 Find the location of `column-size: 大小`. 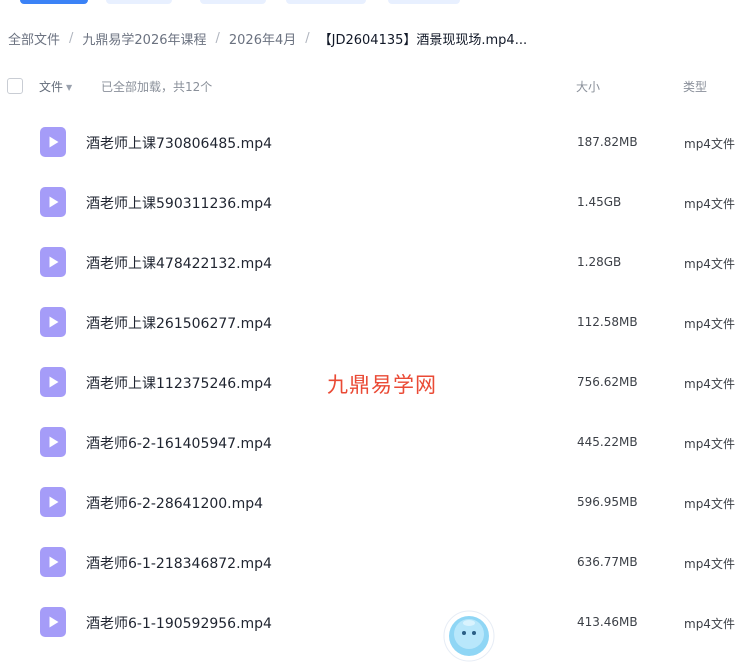

column-size: 大小 is located at coordinates (588, 86).